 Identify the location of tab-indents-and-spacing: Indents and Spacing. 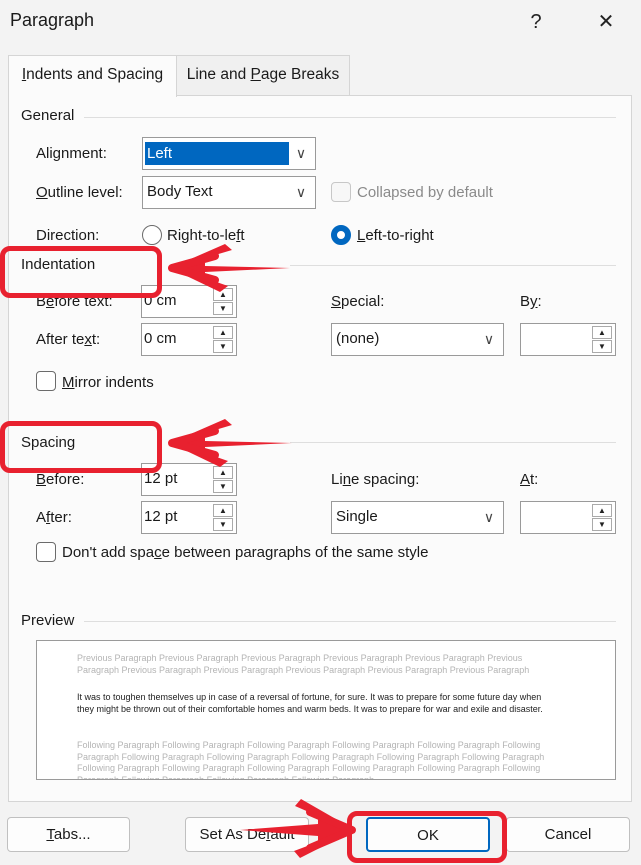
(92, 76).